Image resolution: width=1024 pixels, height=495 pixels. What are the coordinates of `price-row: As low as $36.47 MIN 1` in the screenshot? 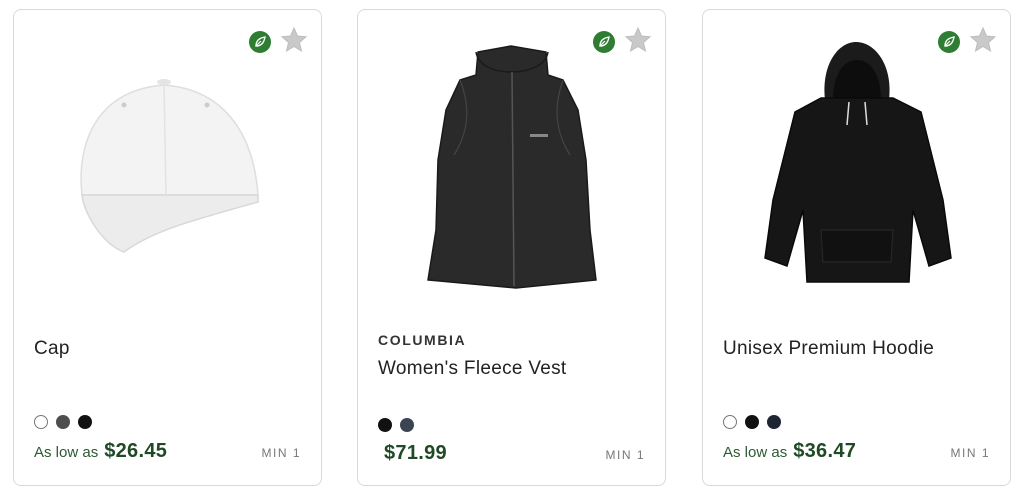 It's located at (856, 451).